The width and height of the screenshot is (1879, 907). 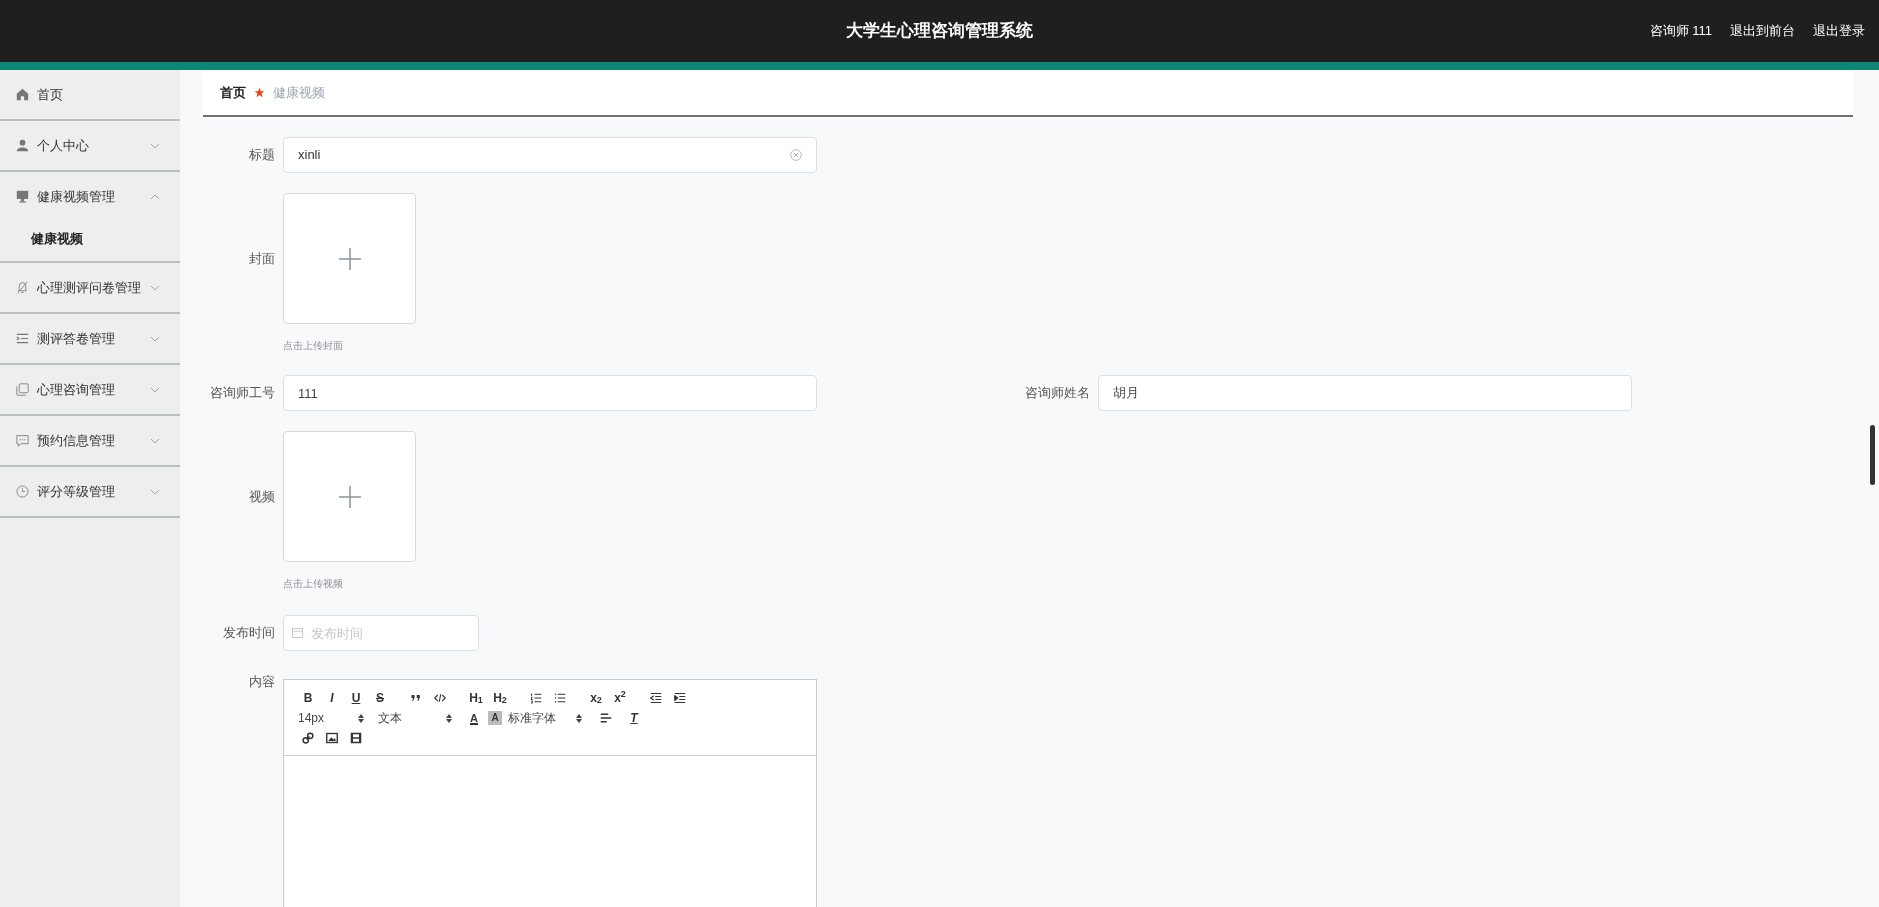 I want to click on bell-off-icon, so click(x=22, y=287).